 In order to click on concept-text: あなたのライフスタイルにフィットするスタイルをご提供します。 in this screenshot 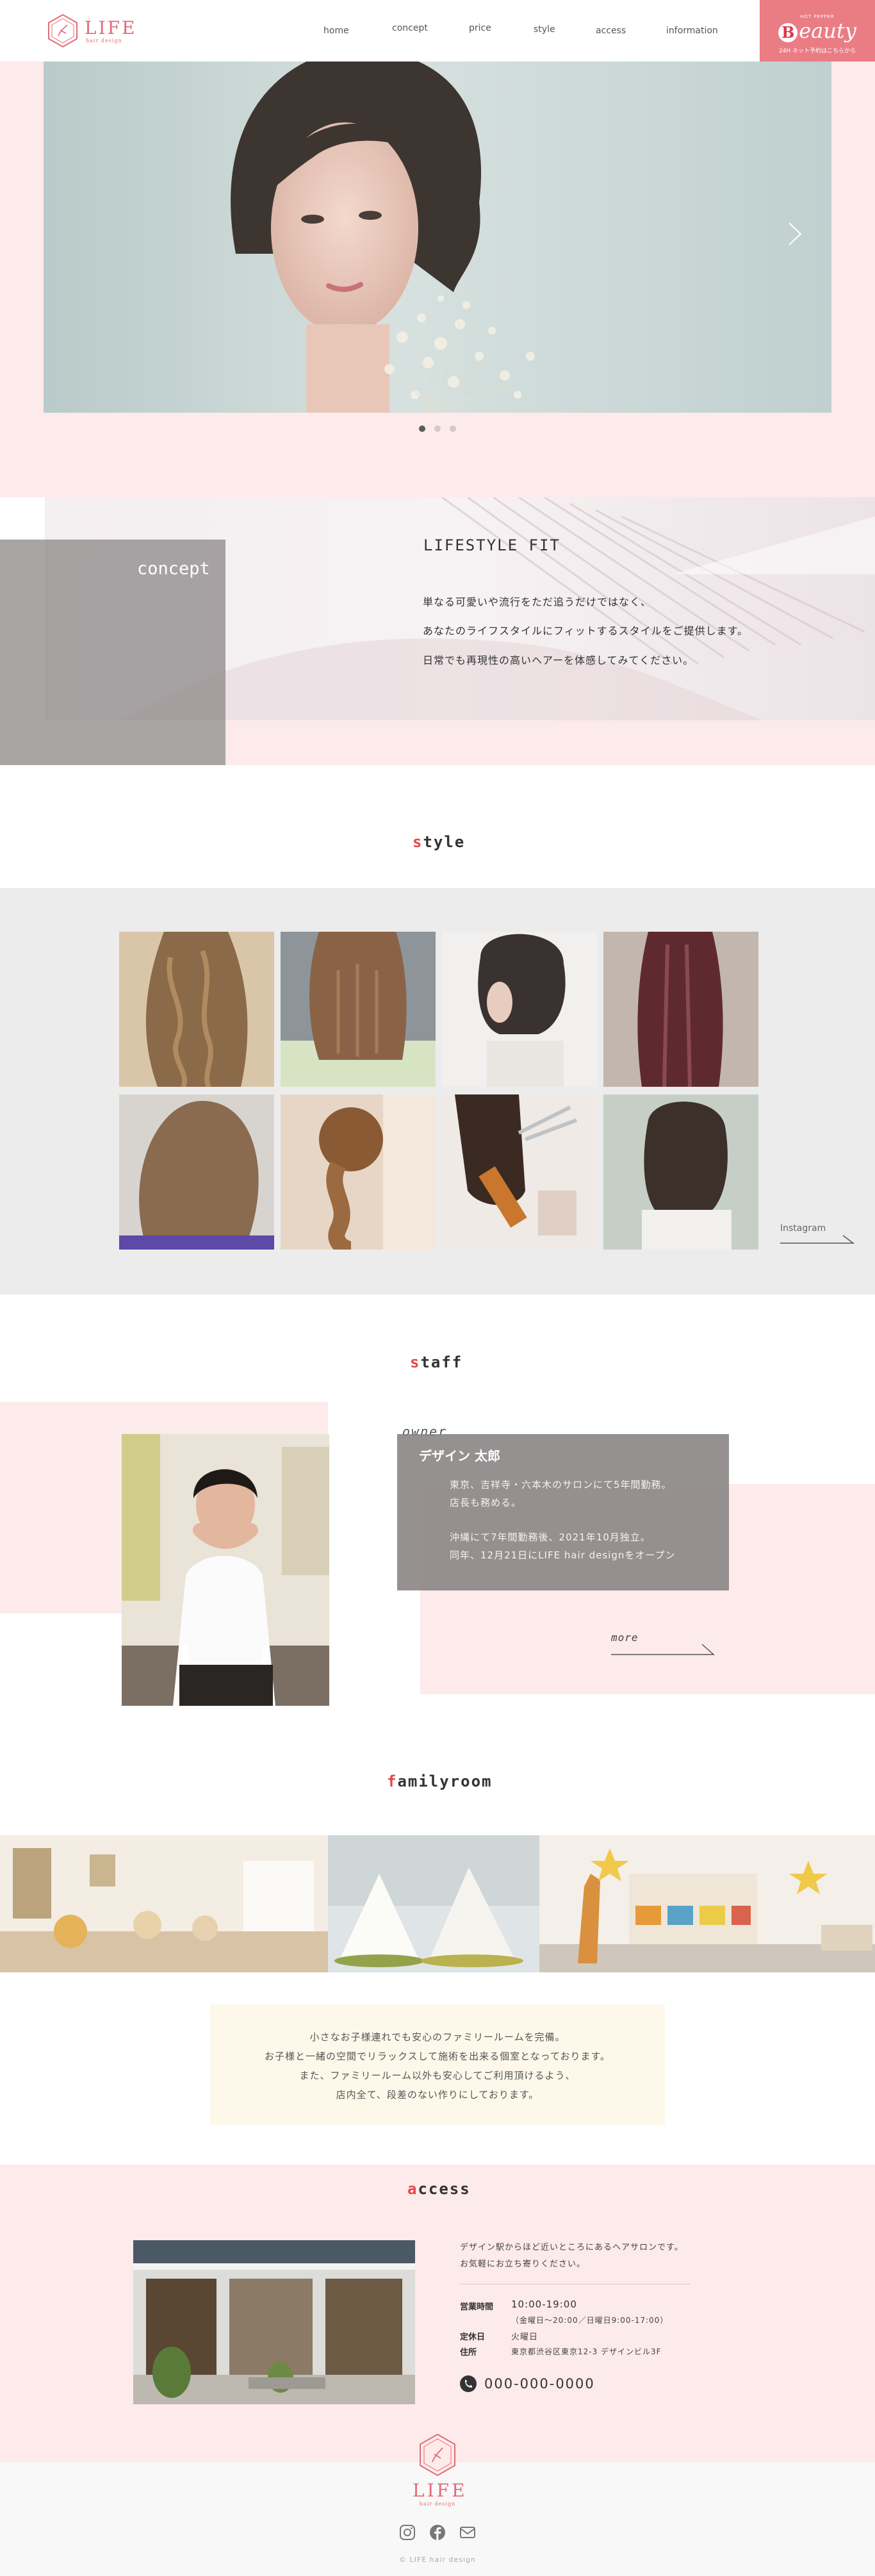, I will do `click(586, 631)`.